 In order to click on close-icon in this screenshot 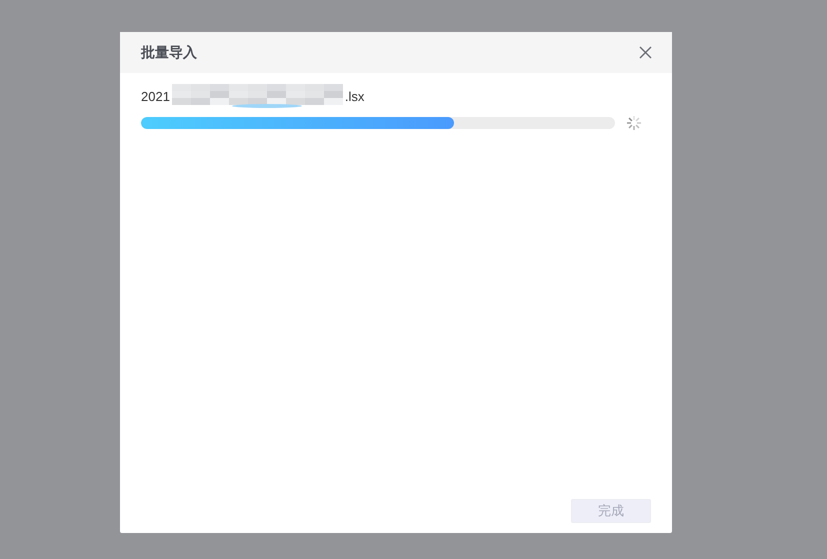, I will do `click(645, 52)`.